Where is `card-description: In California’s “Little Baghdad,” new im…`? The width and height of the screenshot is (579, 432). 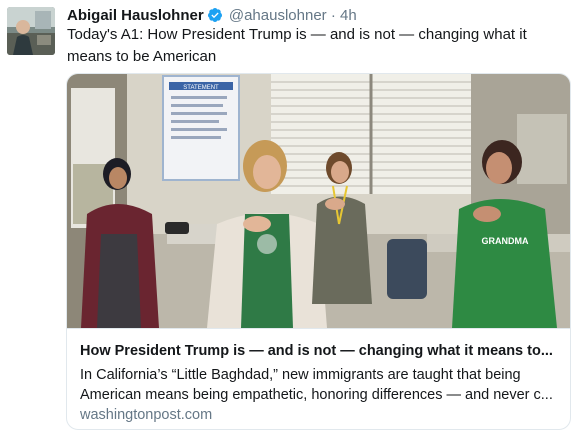
card-description: In California’s “Little Baghdad,” new im… is located at coordinates (316, 385).